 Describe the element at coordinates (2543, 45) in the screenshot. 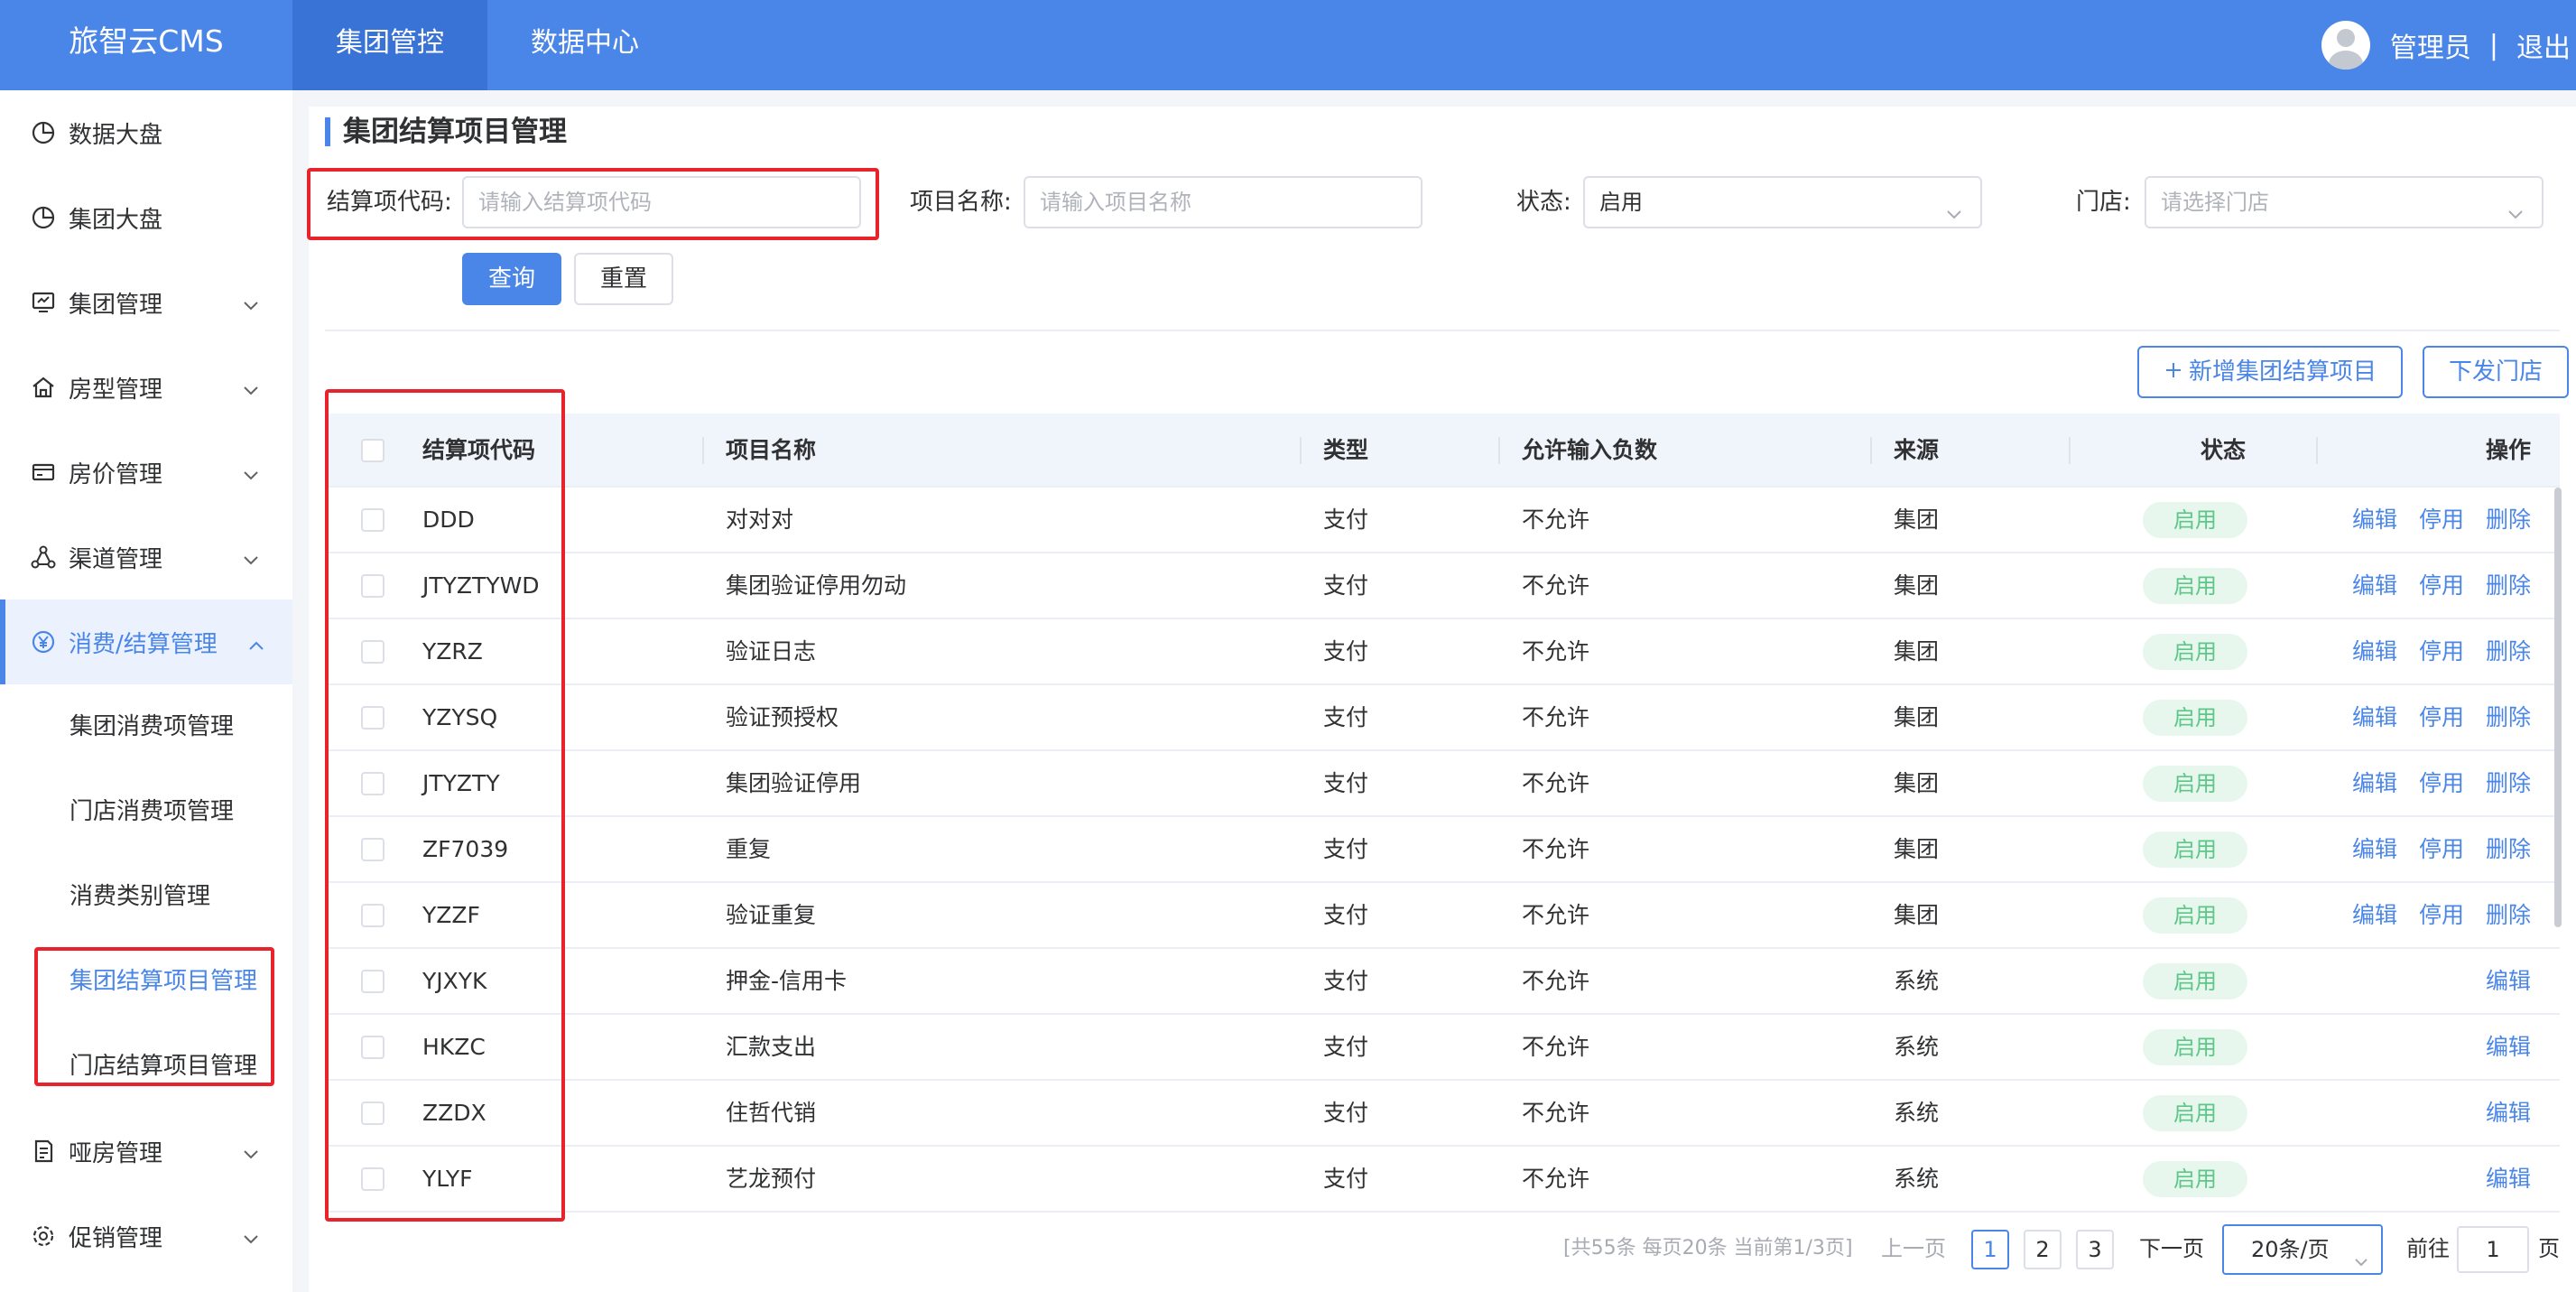

I see `logout-link: 退出` at that location.